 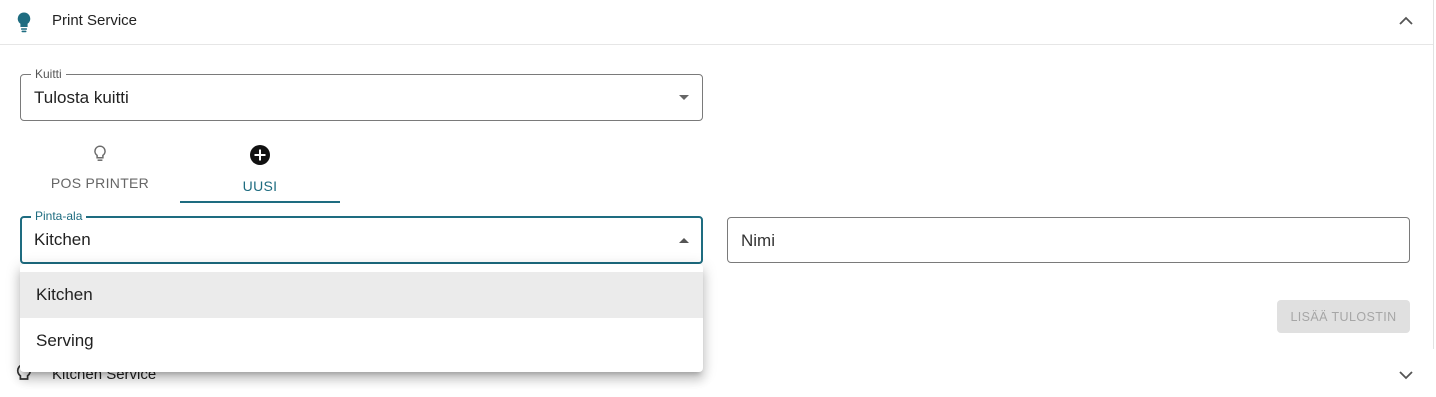 What do you see at coordinates (62, 239) in the screenshot?
I see `area-select-value: Kitchen` at bounding box center [62, 239].